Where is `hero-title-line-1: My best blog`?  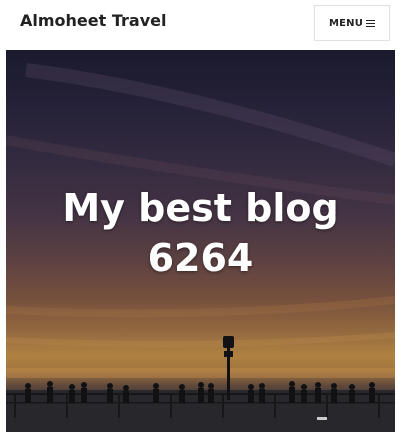 hero-title-line-1: My best blog is located at coordinates (200, 208).